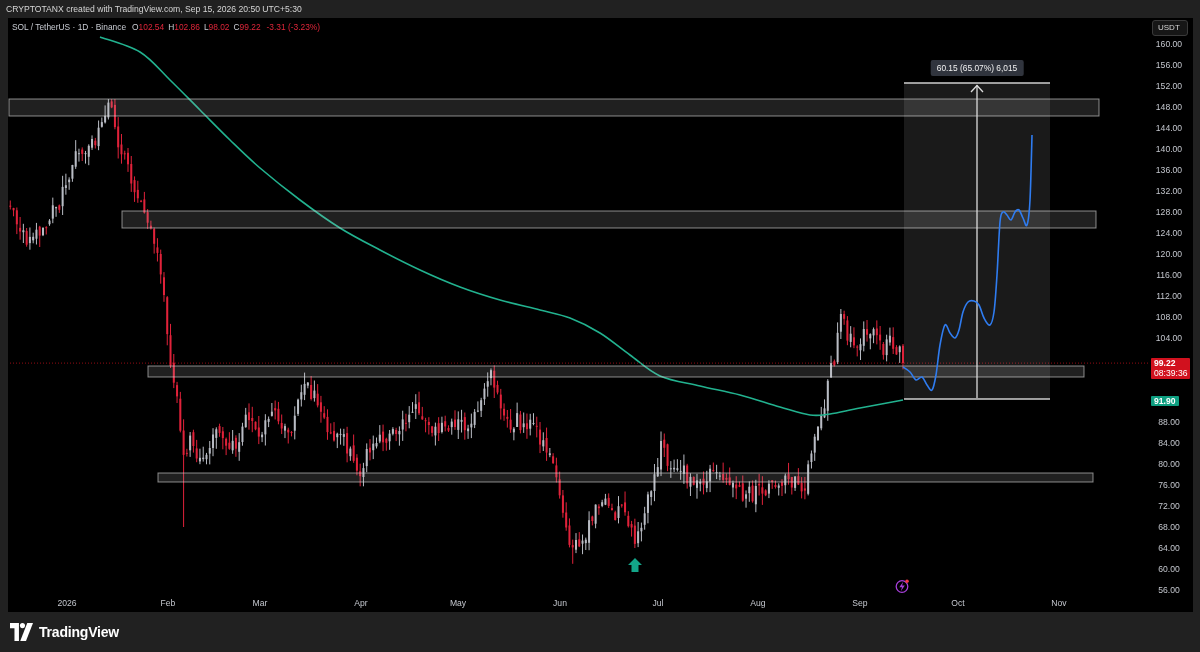 Image resolution: width=1200 pixels, height=652 pixels. I want to click on price-label: 84.00, so click(1169, 443).